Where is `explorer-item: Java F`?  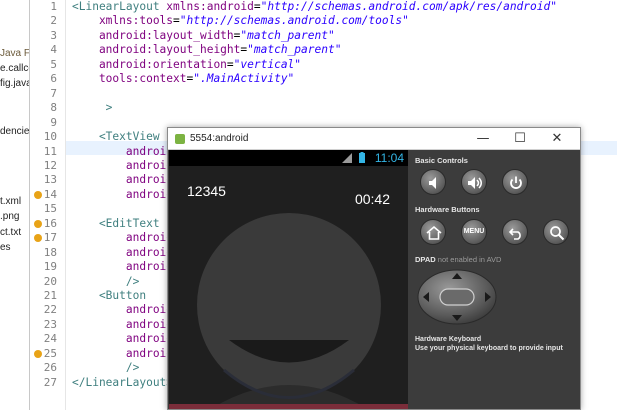 explorer-item: Java F is located at coordinates (14, 53).